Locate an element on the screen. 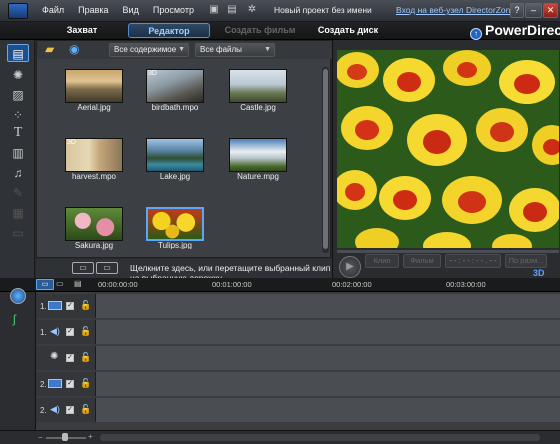  library-item: Lake.jpg is located at coordinates (175, 159).